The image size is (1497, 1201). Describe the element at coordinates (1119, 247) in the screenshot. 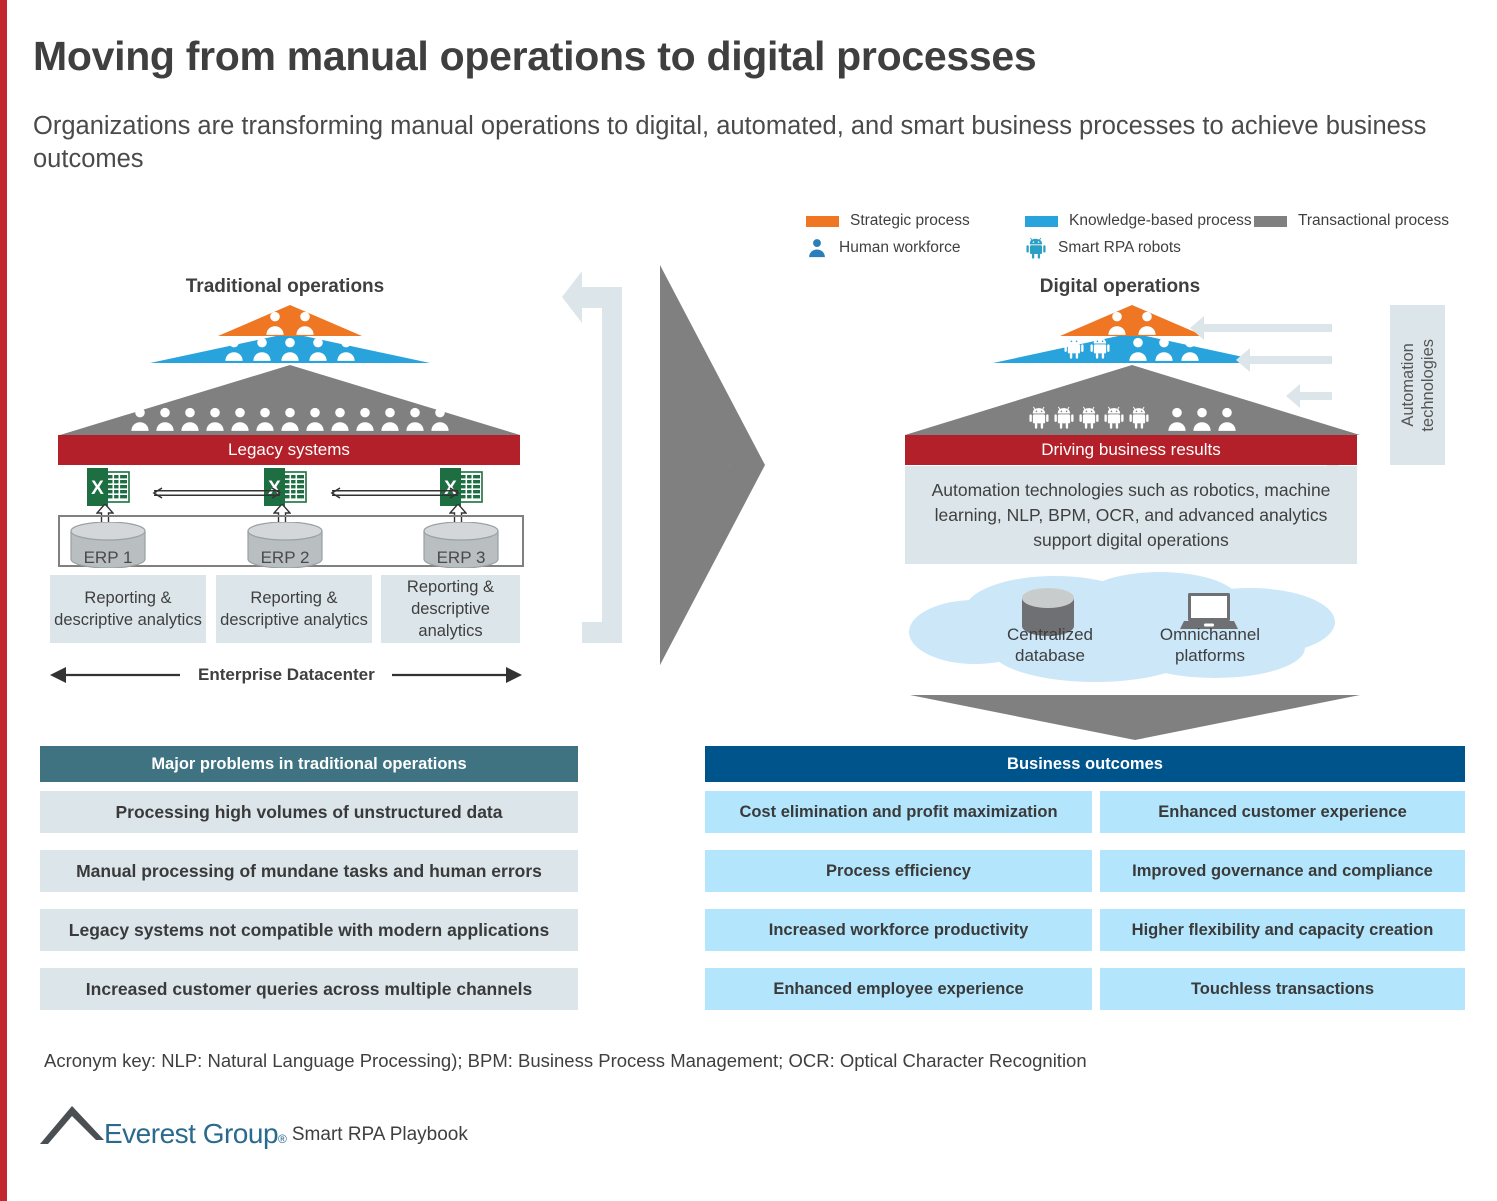

I see `legend-label: Smart RPA robots` at that location.